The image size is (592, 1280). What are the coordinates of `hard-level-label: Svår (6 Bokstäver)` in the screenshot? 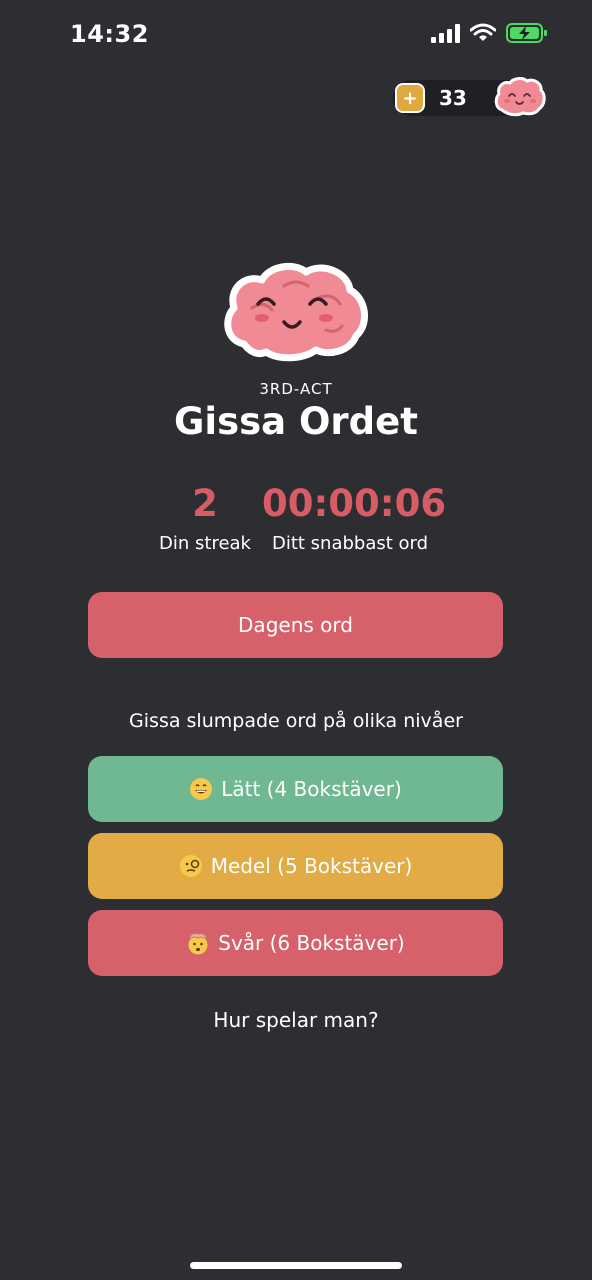 It's located at (311, 943).